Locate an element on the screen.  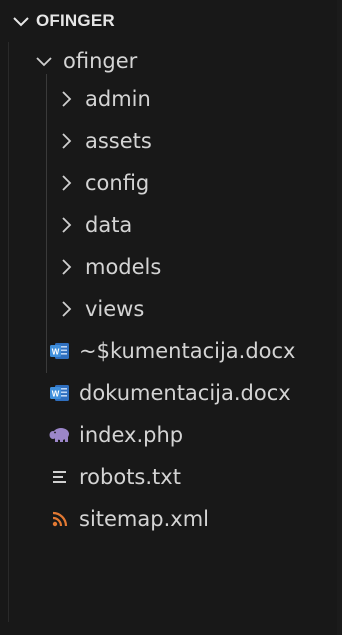
file-label: sitemap.xml is located at coordinates (144, 519).